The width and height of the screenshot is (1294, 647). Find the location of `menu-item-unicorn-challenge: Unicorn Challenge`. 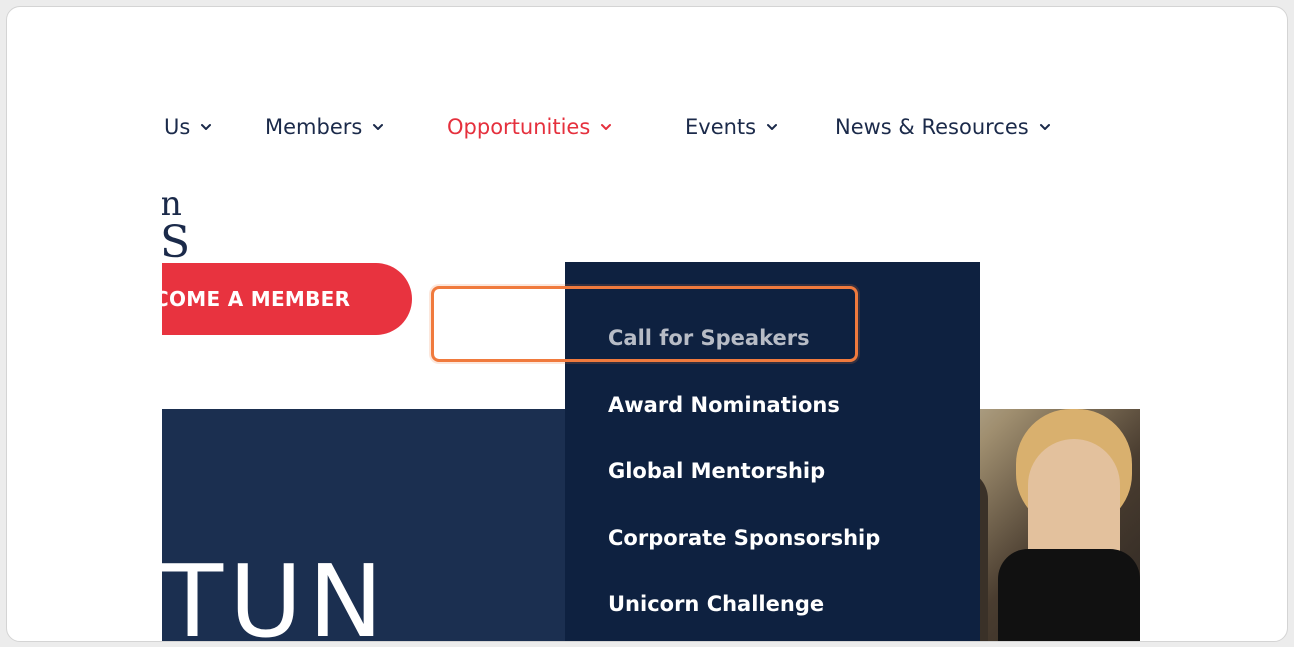

menu-item-unicorn-challenge: Unicorn Challenge is located at coordinates (716, 604).